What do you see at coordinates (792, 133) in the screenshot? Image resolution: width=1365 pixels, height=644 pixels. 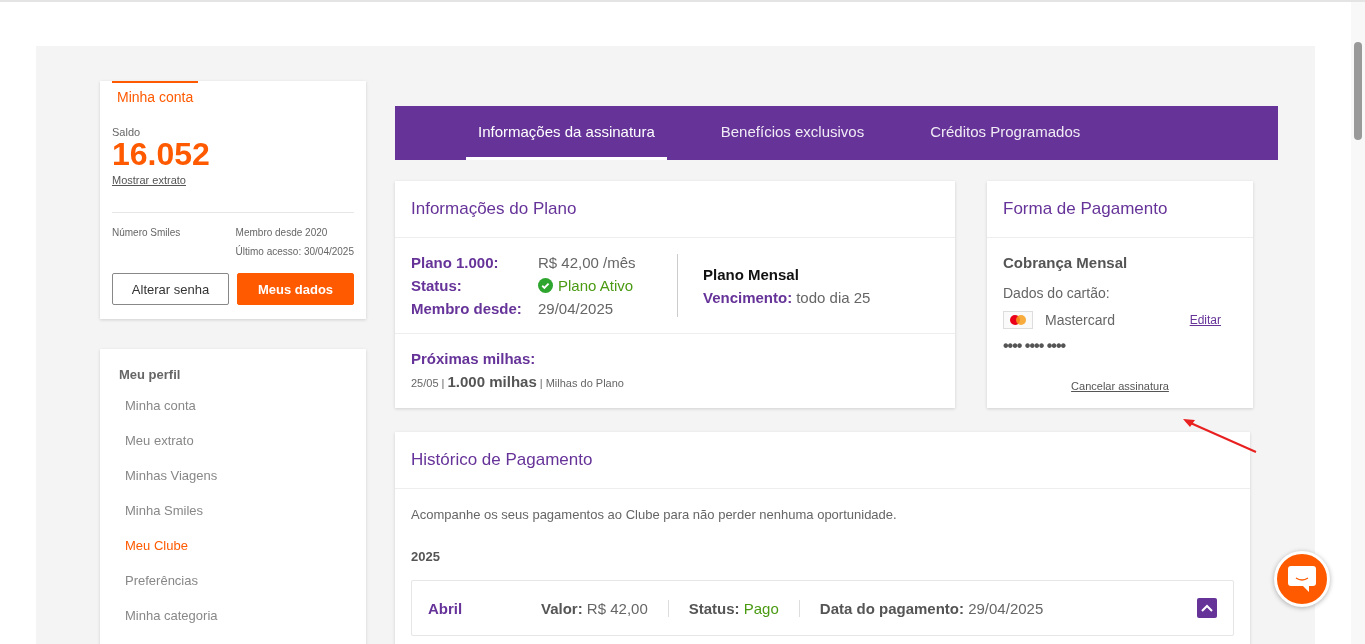 I see `tab: Benefícios exclusivos` at bounding box center [792, 133].